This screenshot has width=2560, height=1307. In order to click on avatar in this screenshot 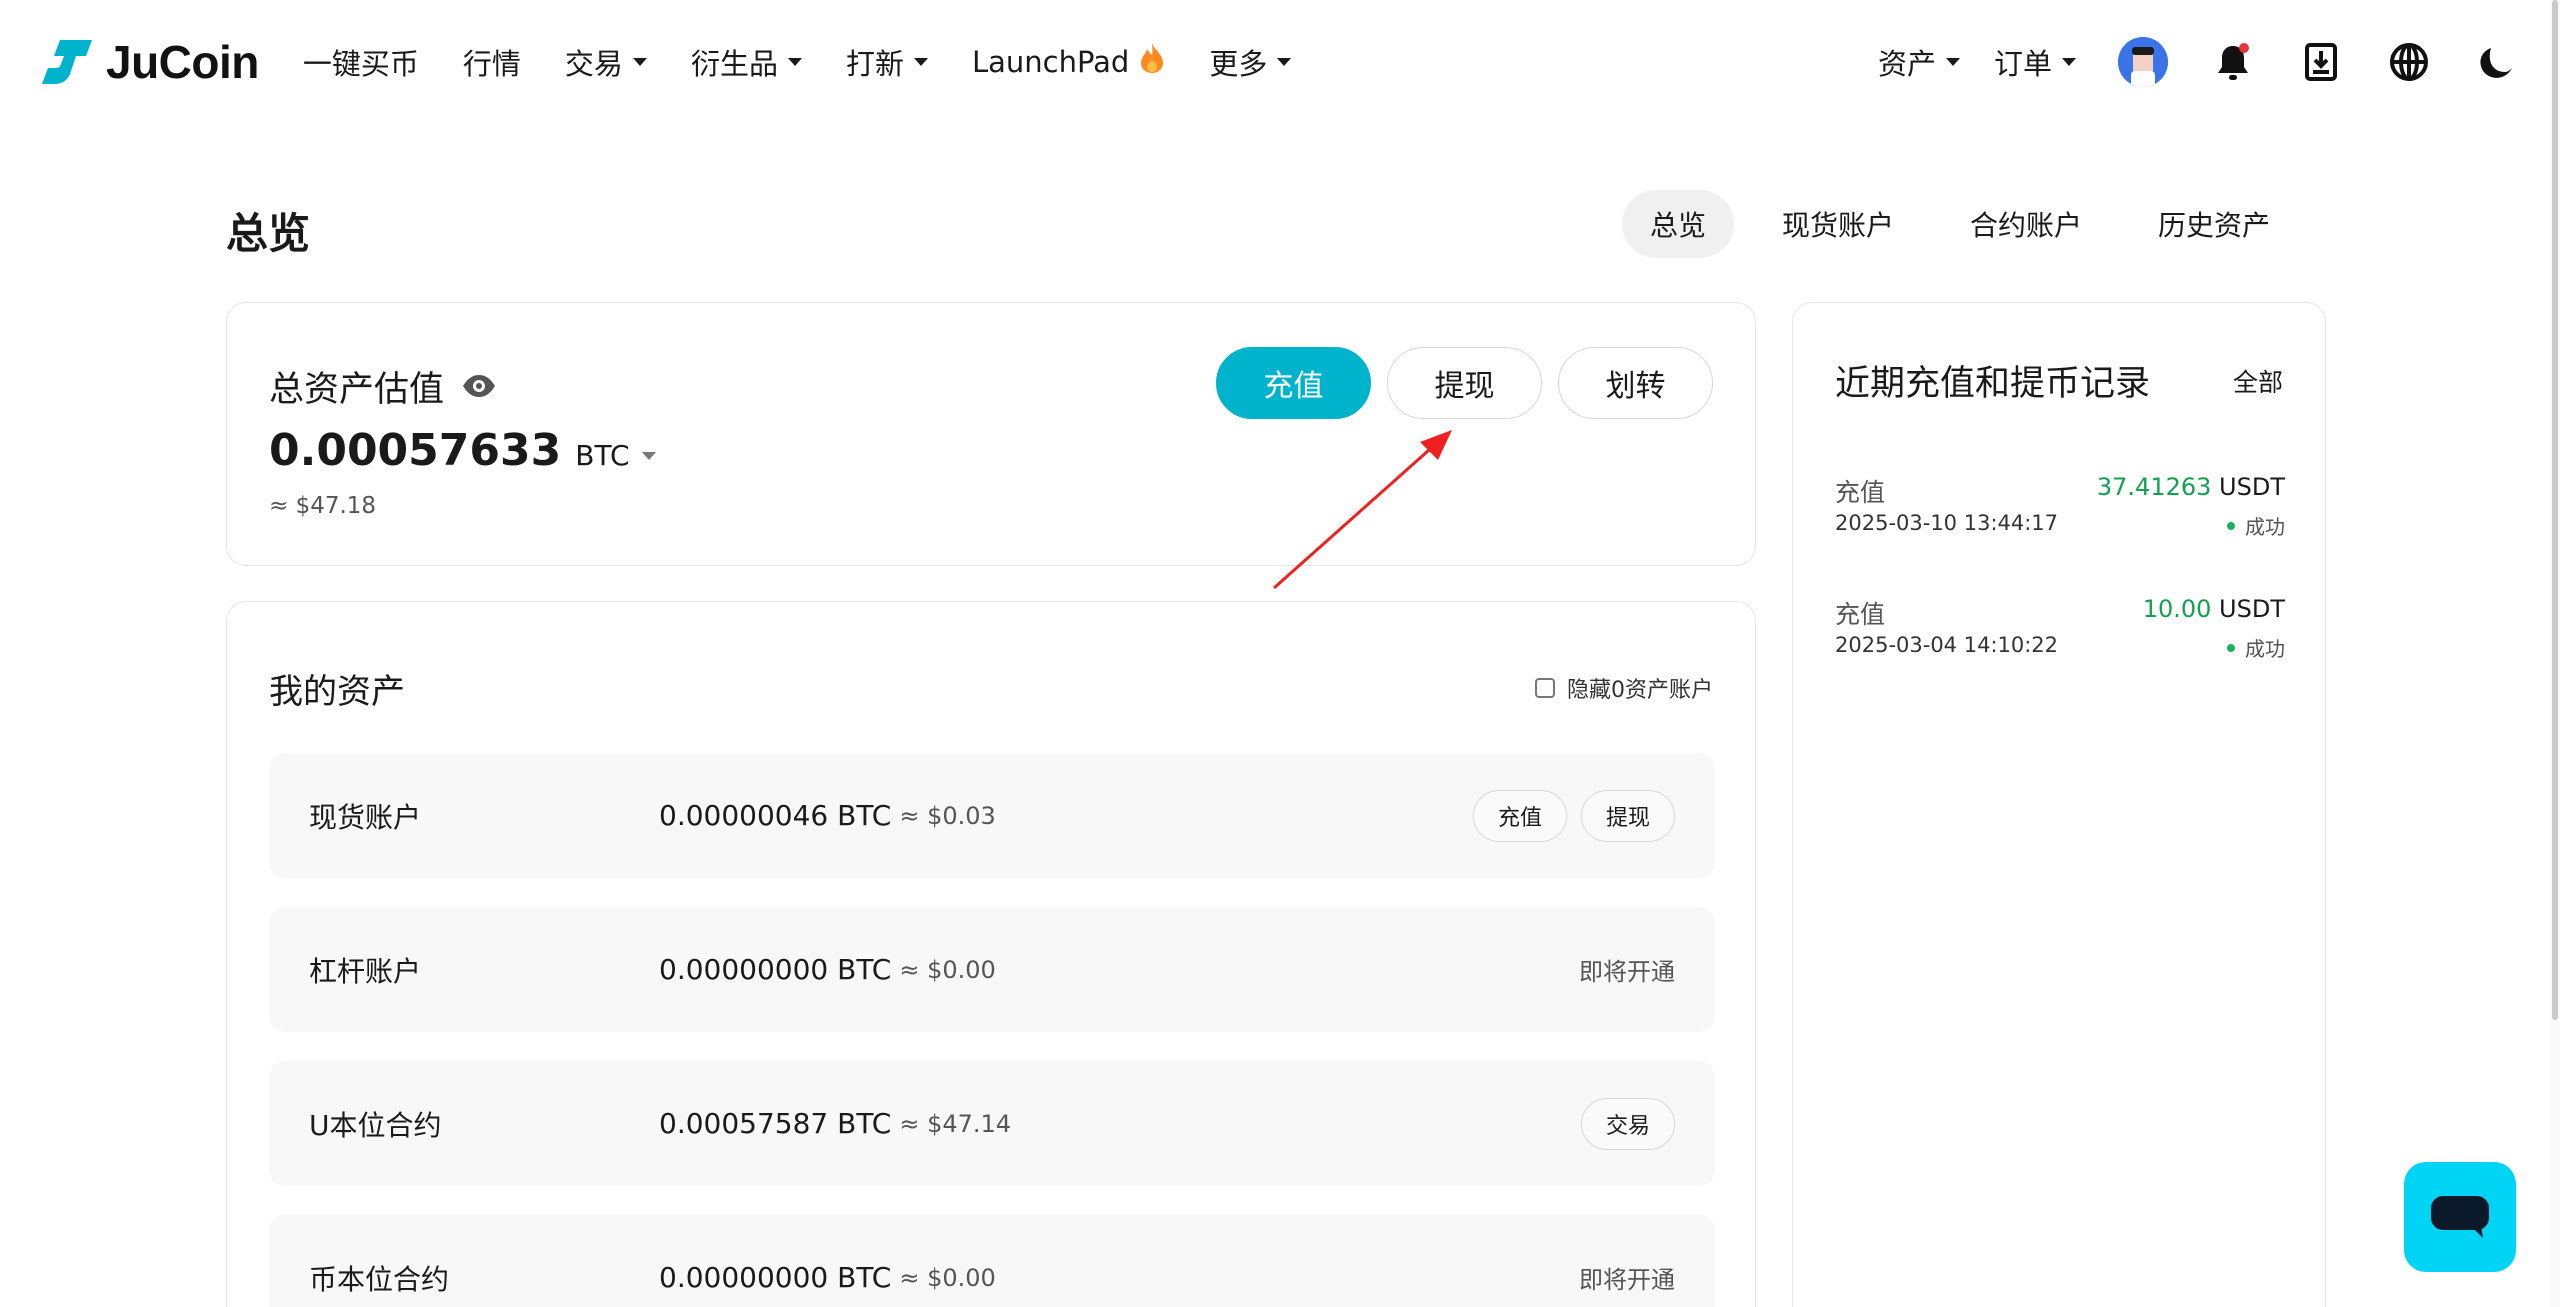, I will do `click(2143, 61)`.